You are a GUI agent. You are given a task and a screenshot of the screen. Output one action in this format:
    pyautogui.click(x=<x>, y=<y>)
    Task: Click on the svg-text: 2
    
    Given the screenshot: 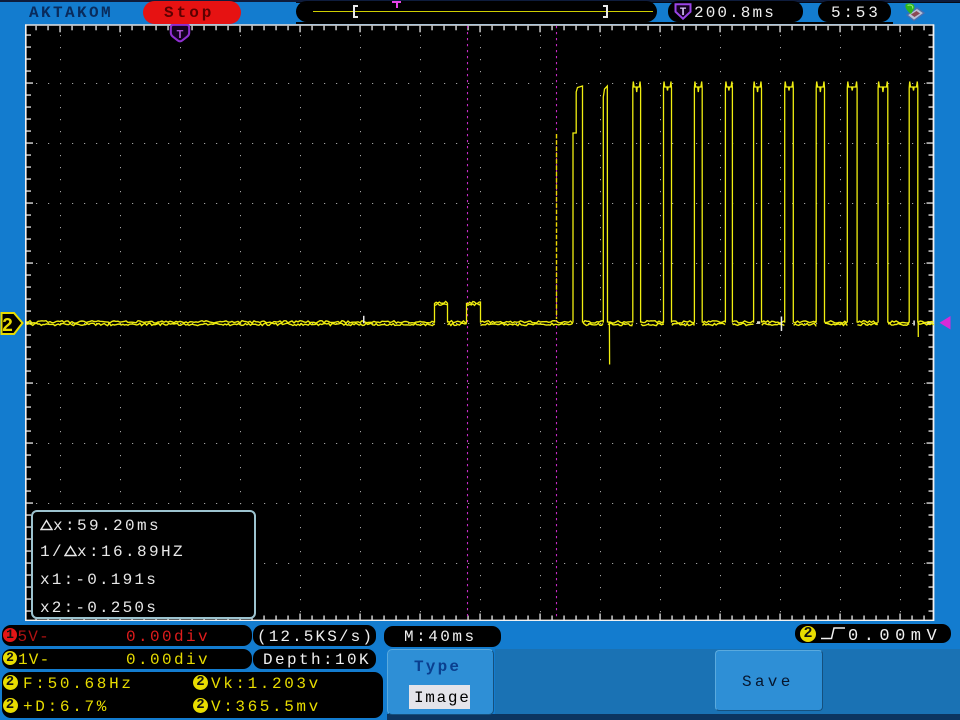 What is the action you would take?
    pyautogui.click(x=7, y=326)
    